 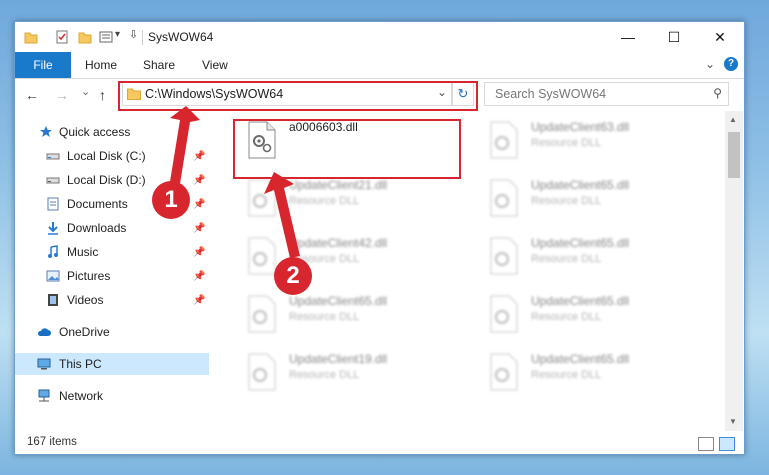 What do you see at coordinates (31, 37) in the screenshot?
I see `folder-icon` at bounding box center [31, 37].